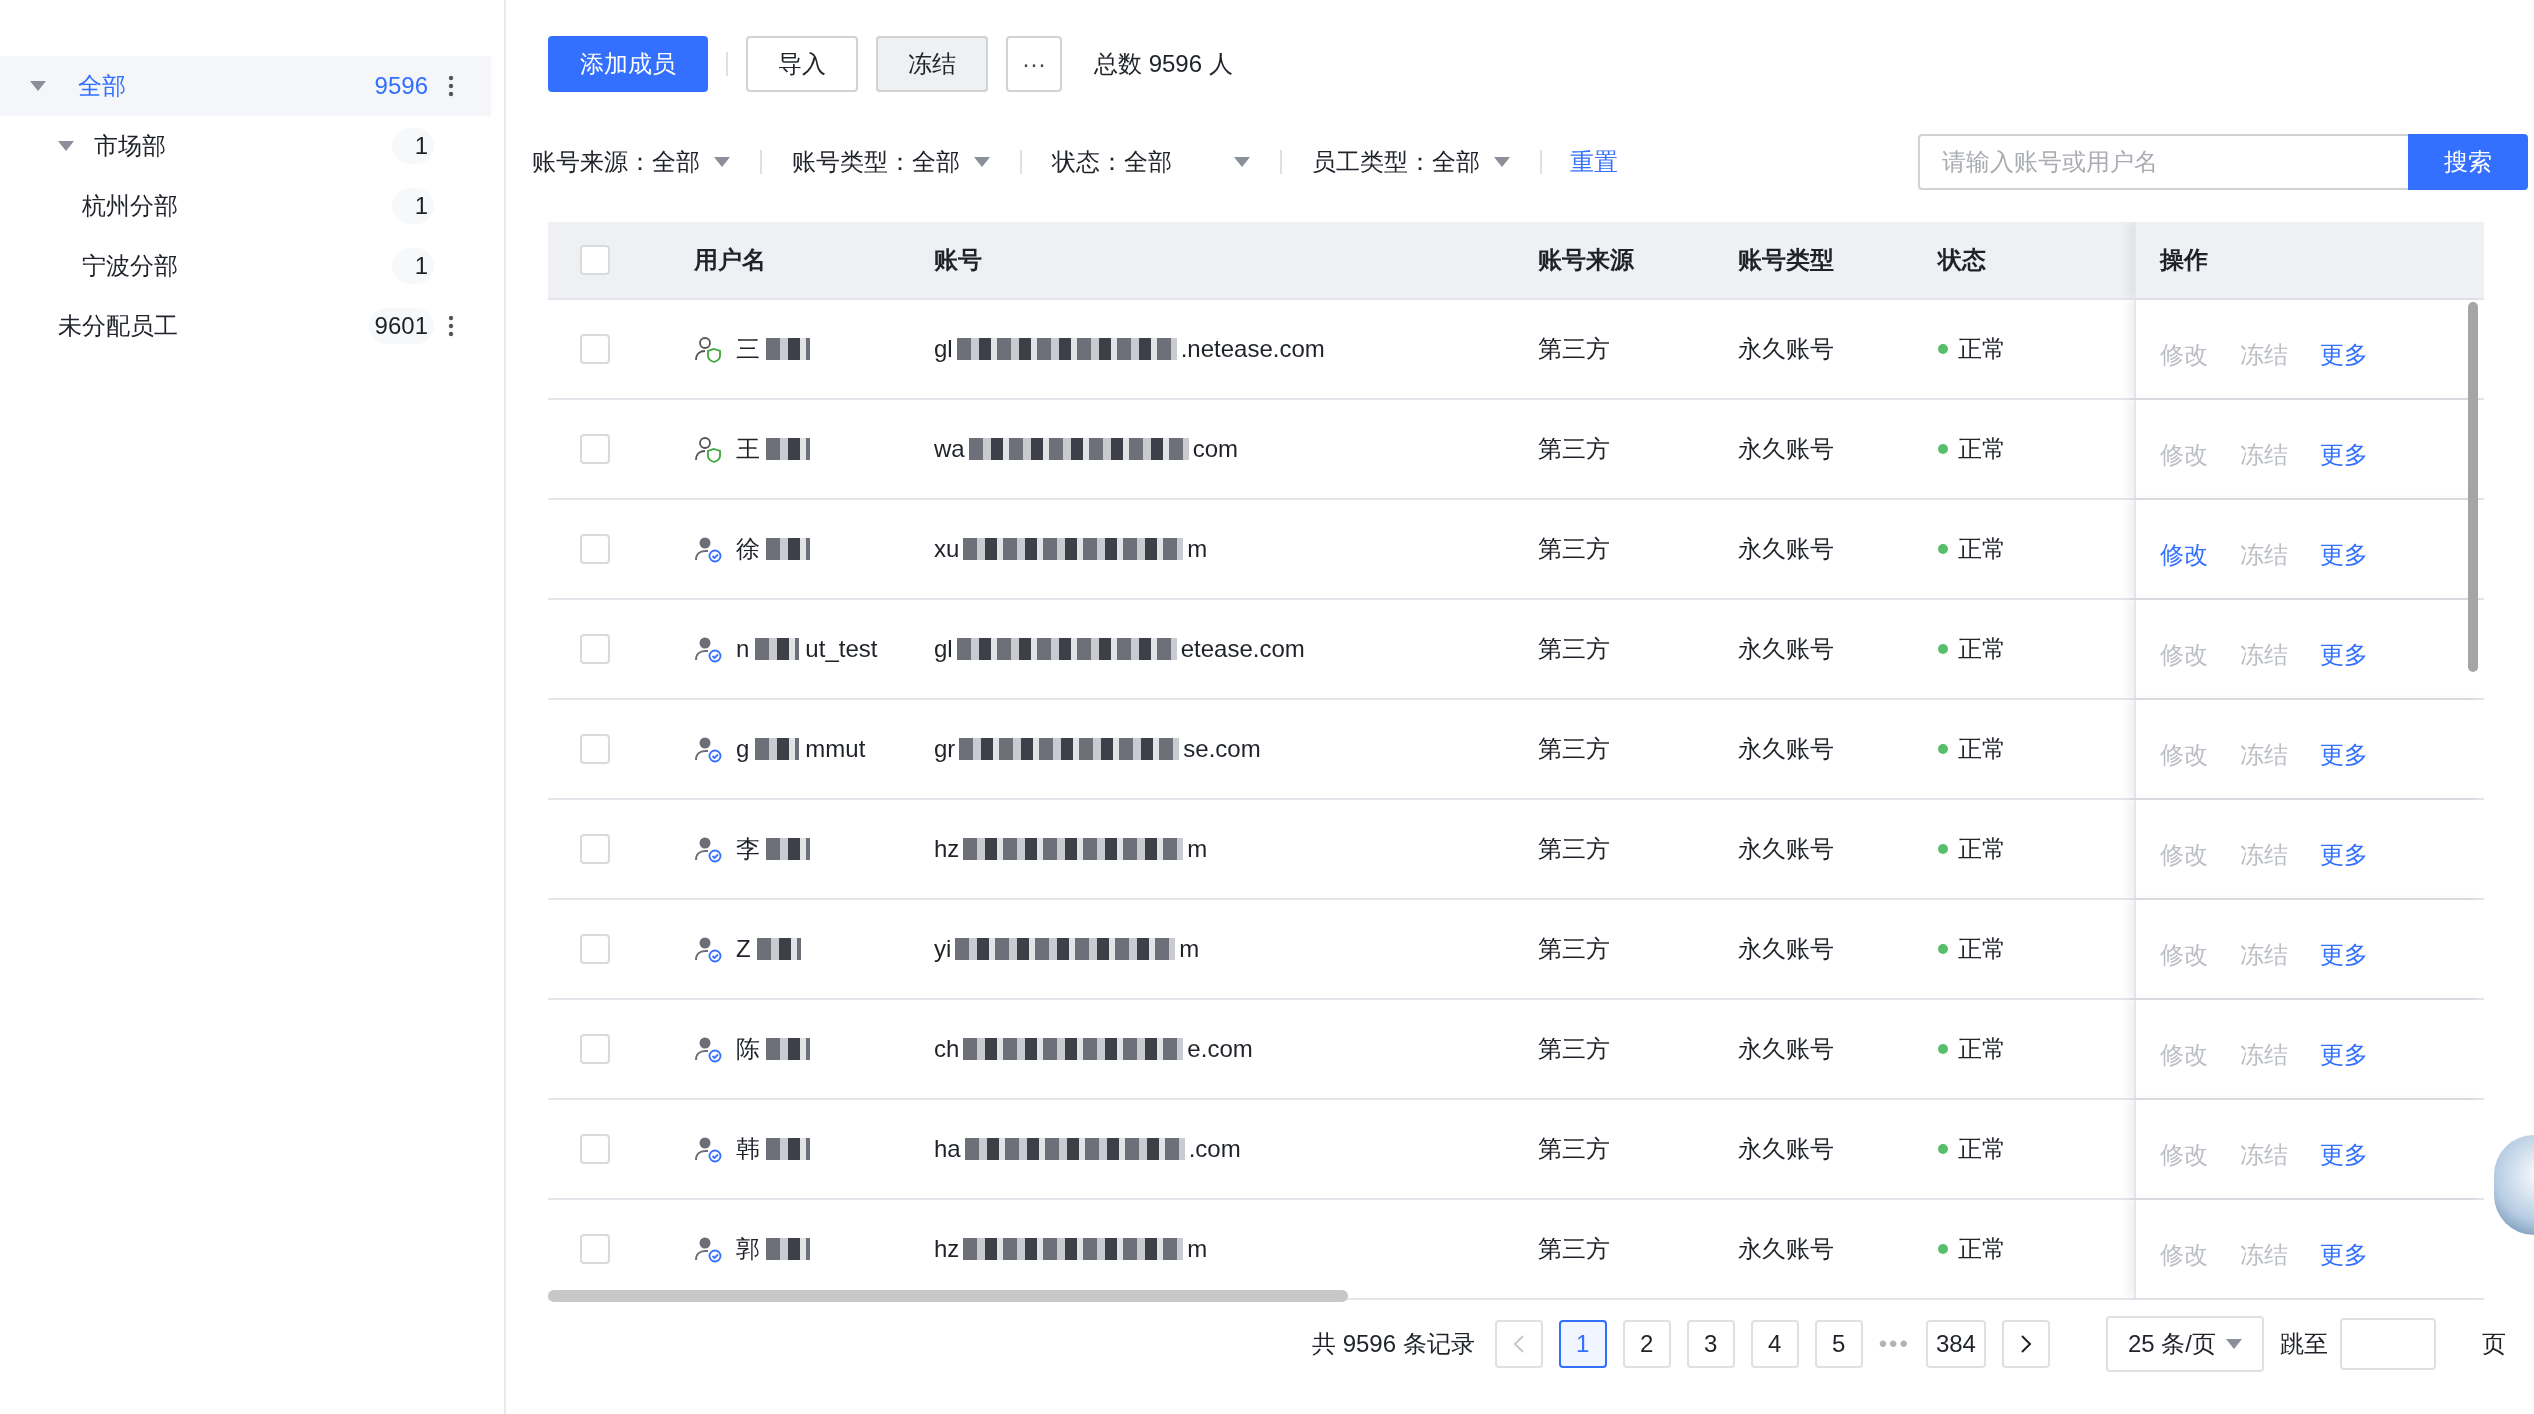  What do you see at coordinates (130, 266) in the screenshot?
I see `tree-item-label: 宁波分部` at bounding box center [130, 266].